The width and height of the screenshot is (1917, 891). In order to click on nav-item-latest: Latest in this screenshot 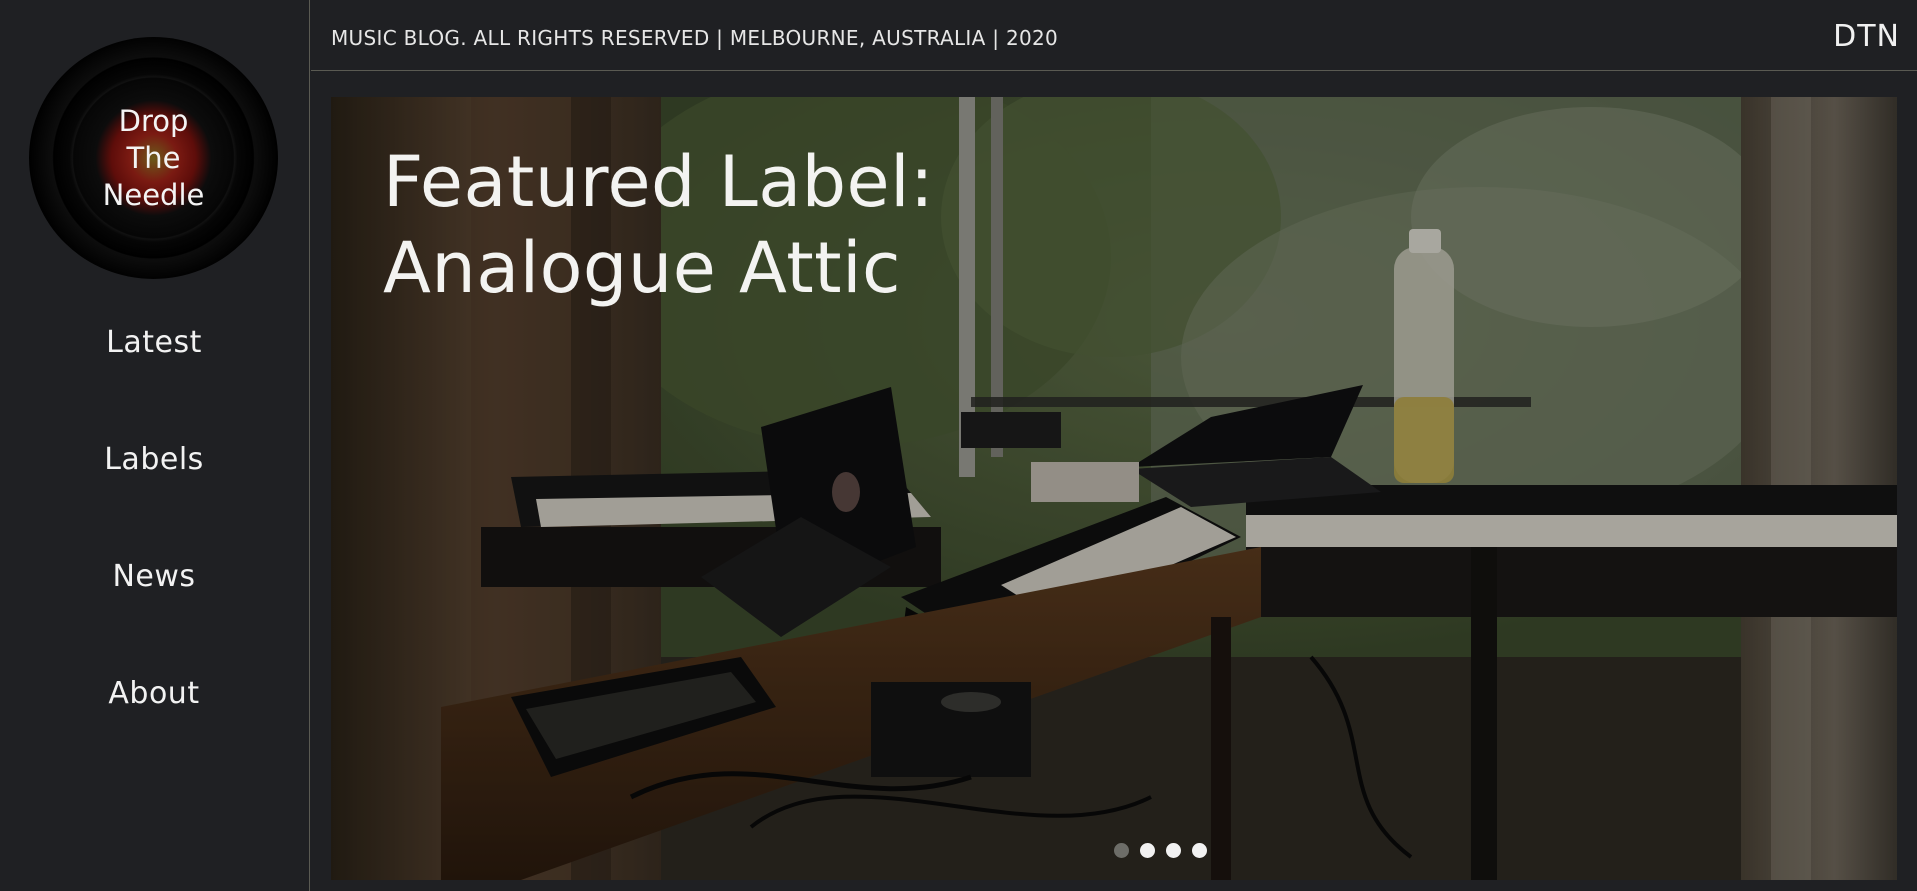, I will do `click(154, 363)`.